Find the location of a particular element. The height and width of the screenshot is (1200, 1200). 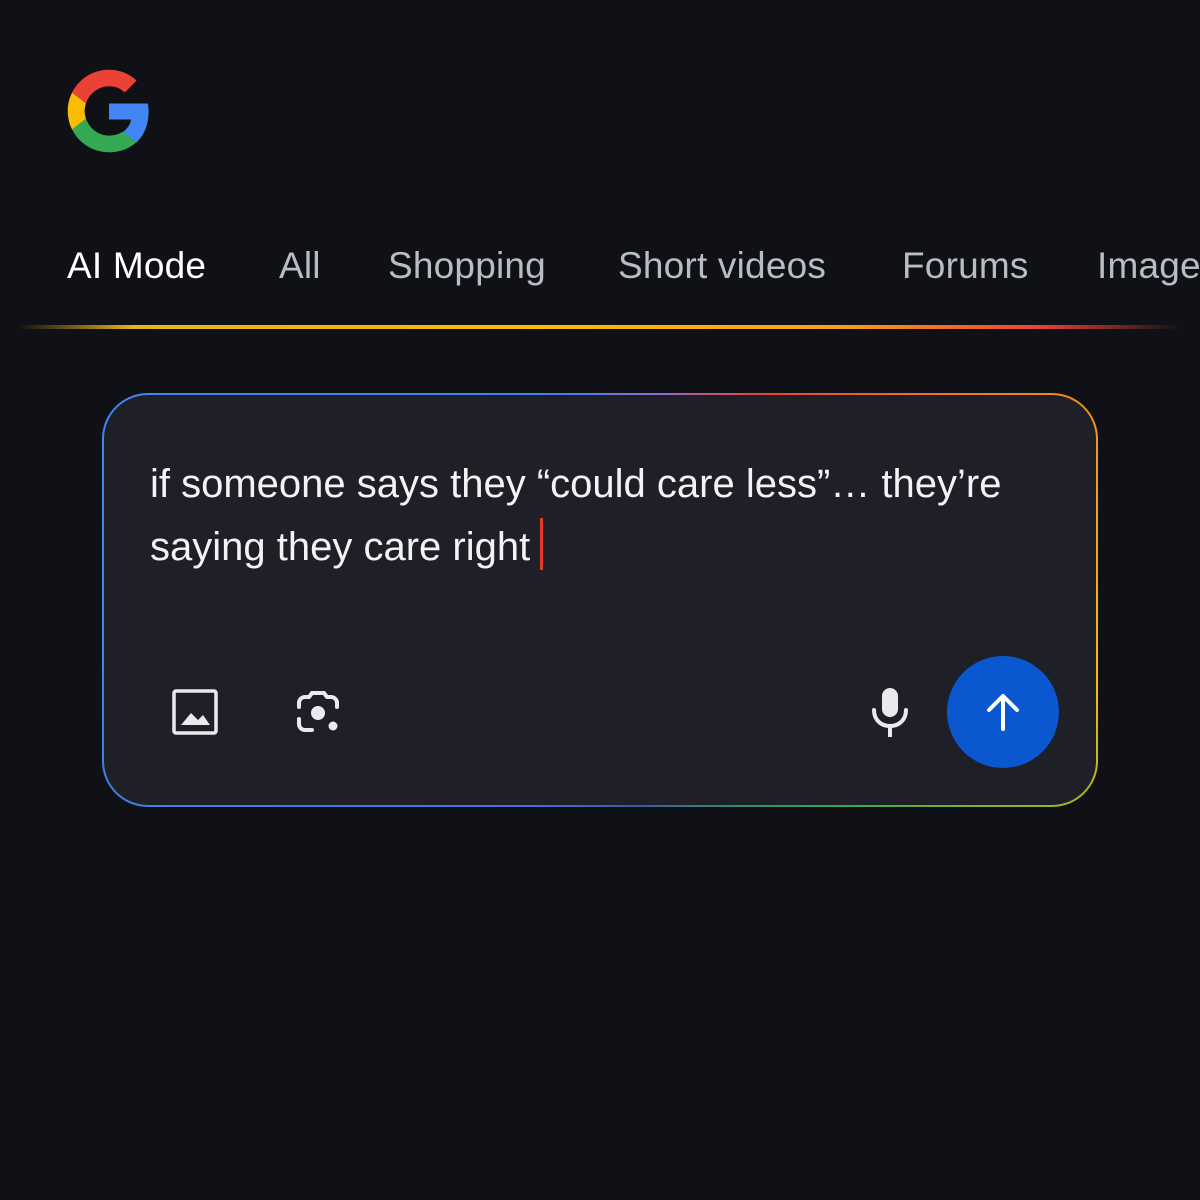

arrow-up-icon is located at coordinates (1003, 712).